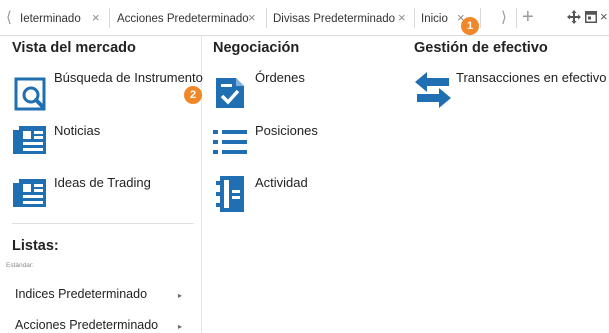 The height and width of the screenshot is (333, 609). What do you see at coordinates (183, 19) in the screenshot?
I see `tab-acciones-predeterminado: Acciones Predeterminado` at bounding box center [183, 19].